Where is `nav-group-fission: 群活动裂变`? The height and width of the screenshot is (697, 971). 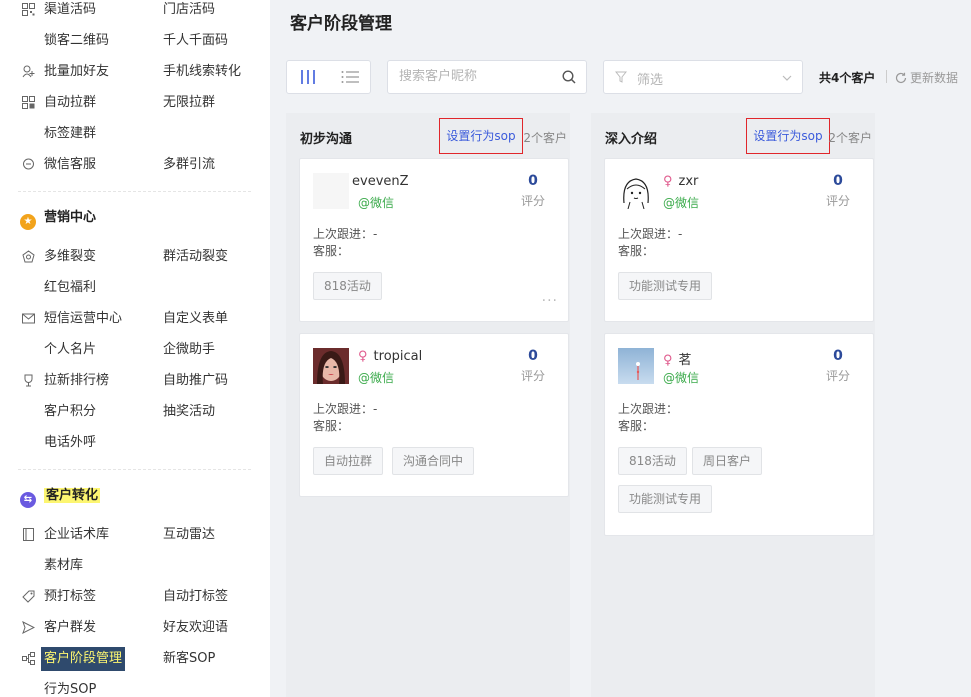 nav-group-fission: 群活动裂变 is located at coordinates (195, 257).